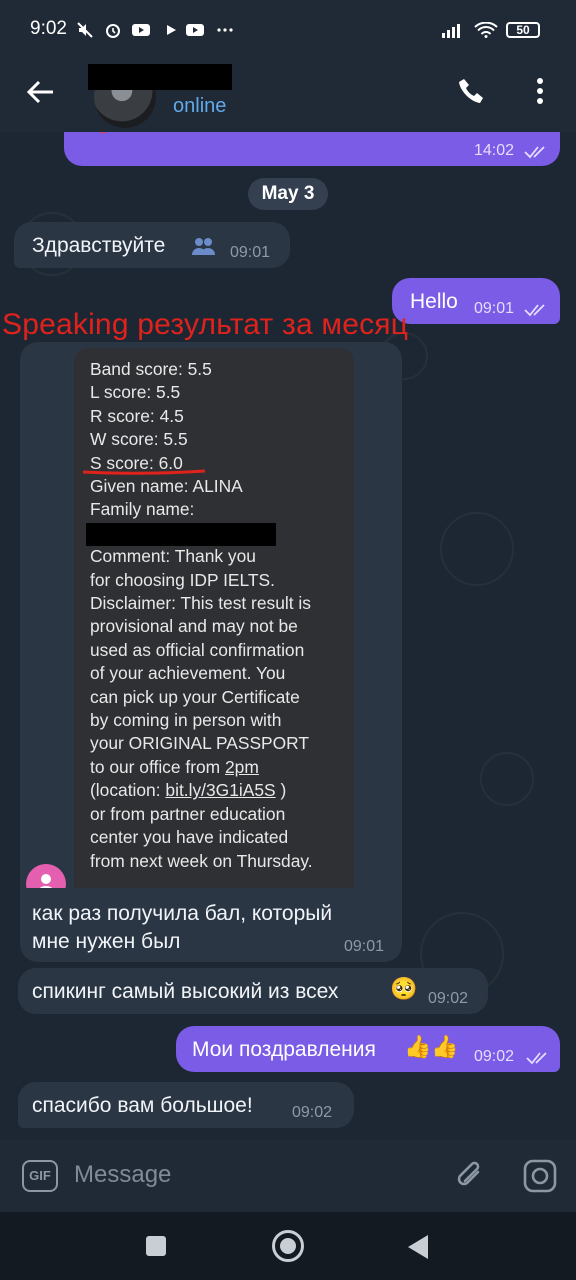 The width and height of the screenshot is (576, 1280). What do you see at coordinates (195, 696) in the screenshot?
I see `image-text-line: can pick up your Certificate` at bounding box center [195, 696].